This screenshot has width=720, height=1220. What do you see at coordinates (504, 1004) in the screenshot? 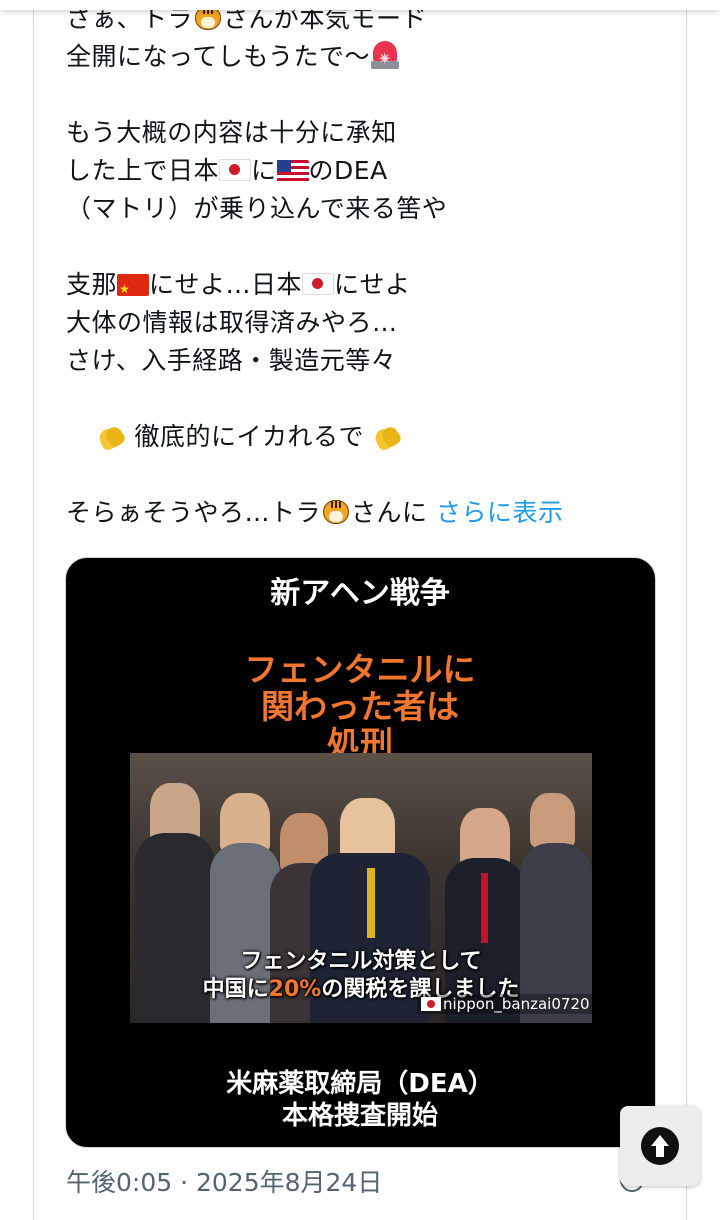
I see `watermark-handle: nippon_banzai0720` at bounding box center [504, 1004].